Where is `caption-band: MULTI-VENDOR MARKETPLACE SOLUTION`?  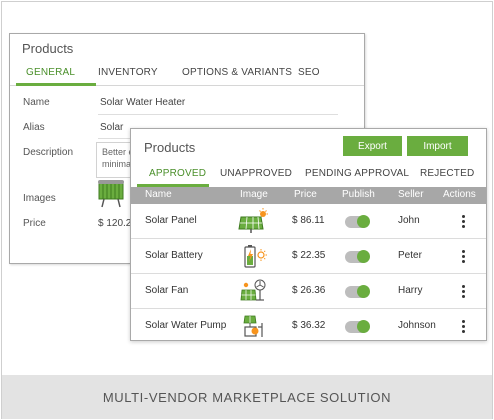
caption-band: MULTI-VENDOR MARKETPLACE SOLUTION is located at coordinates (247, 397).